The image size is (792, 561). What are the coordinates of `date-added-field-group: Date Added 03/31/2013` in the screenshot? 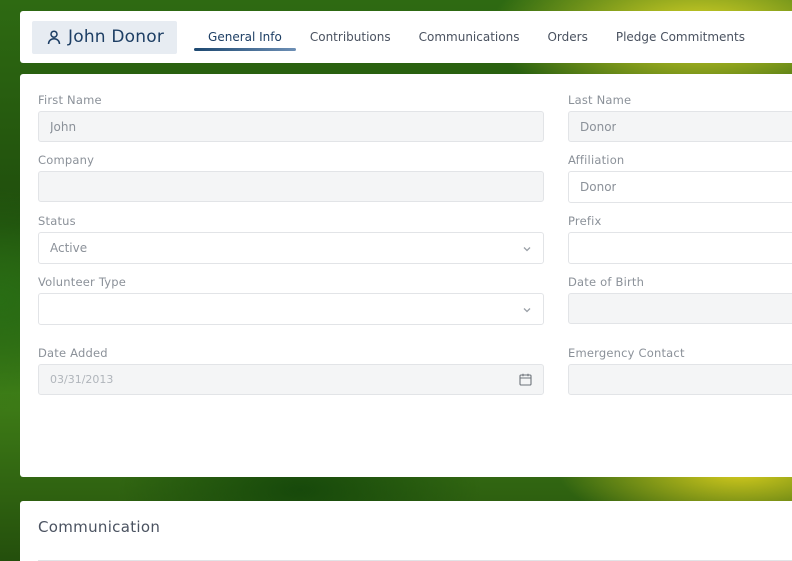 It's located at (291, 370).